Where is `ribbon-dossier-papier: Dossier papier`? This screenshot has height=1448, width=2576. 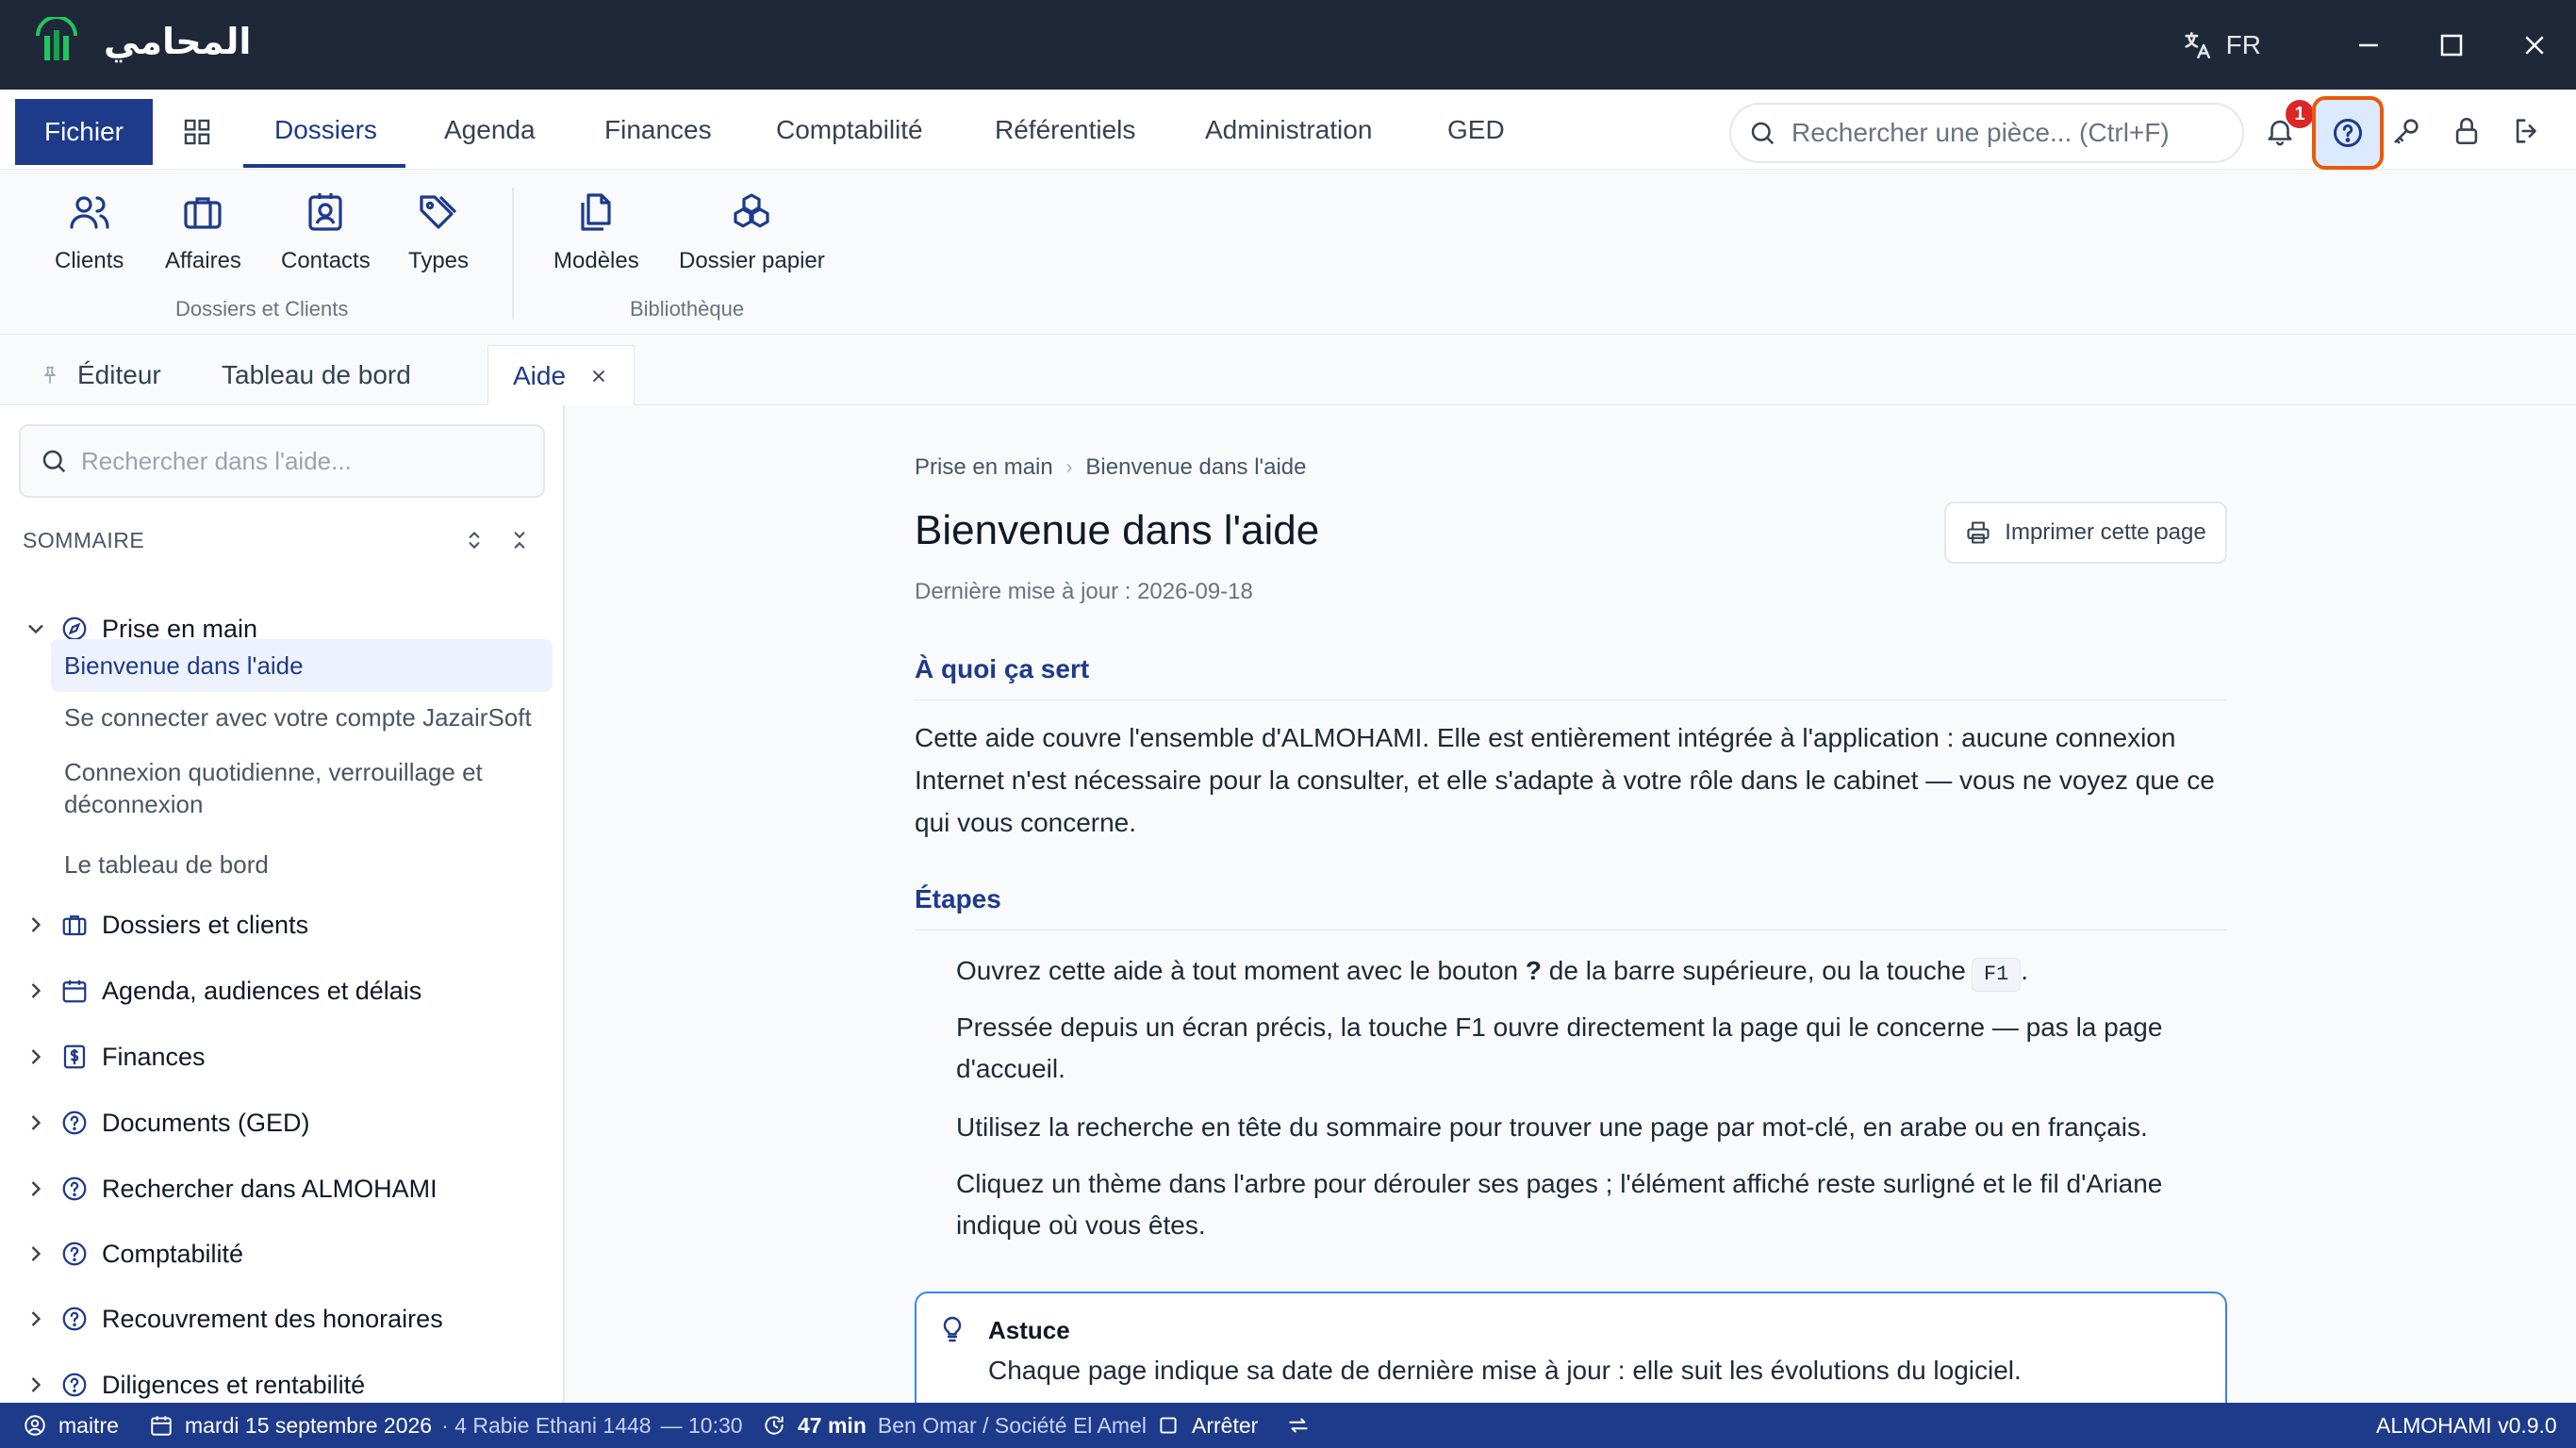
ribbon-dossier-papier: Dossier papier is located at coordinates (752, 231).